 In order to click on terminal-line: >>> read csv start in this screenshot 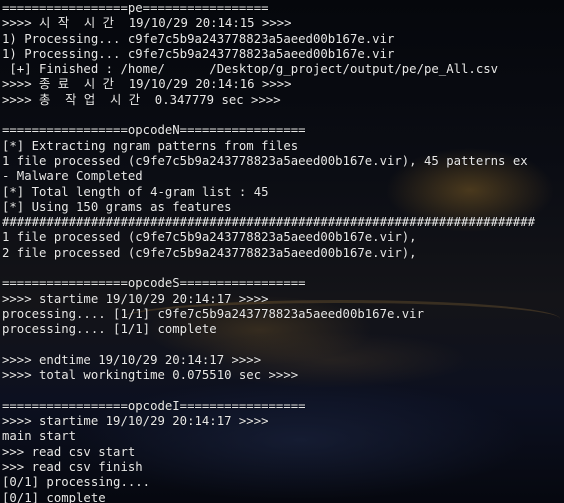, I will do `click(69, 451)`.